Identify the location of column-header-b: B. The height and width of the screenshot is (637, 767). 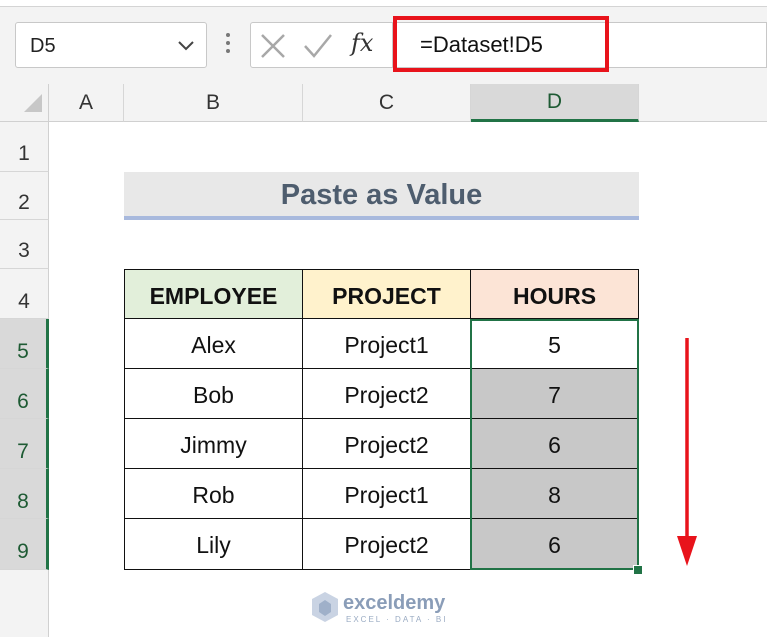
(213, 103).